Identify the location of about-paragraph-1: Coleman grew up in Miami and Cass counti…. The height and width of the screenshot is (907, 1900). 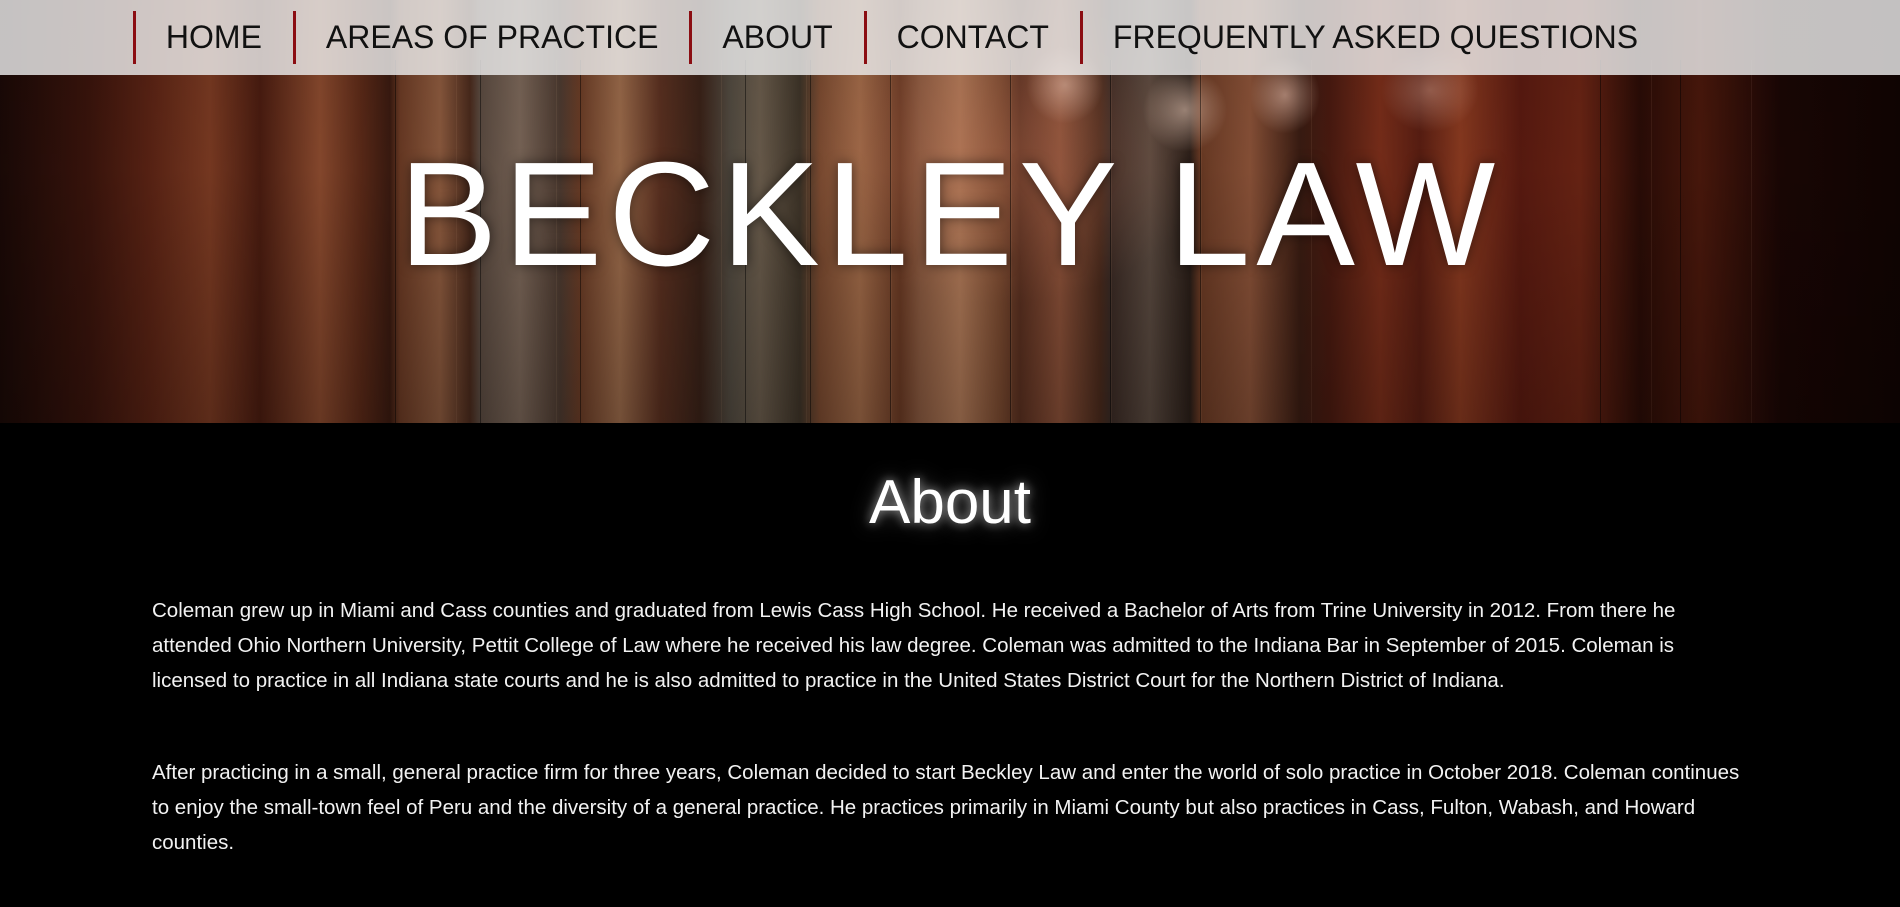
(914, 645).